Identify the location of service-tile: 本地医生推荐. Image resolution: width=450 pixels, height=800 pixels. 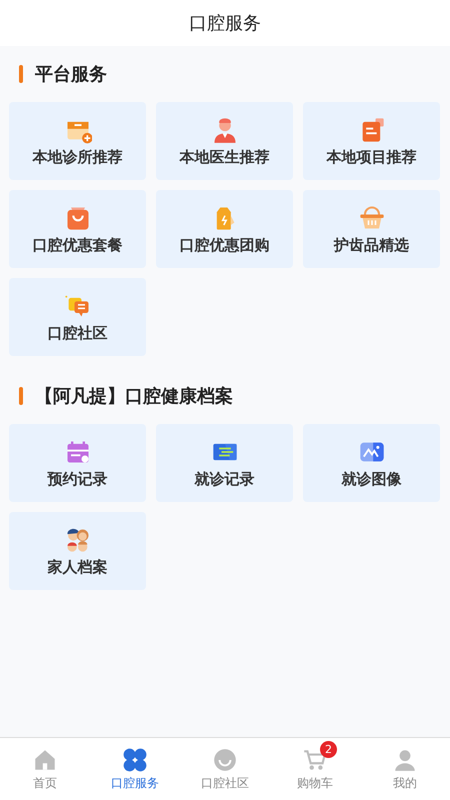
(224, 141).